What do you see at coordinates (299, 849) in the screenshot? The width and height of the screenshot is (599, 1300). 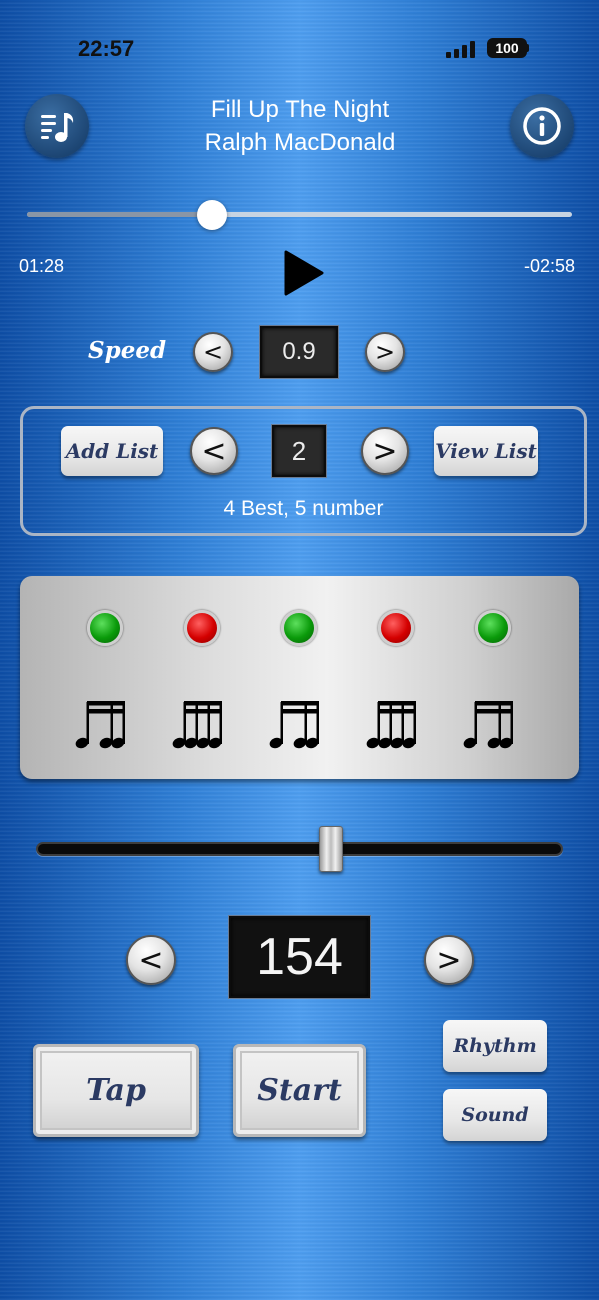 I see `tempo-slider-track` at bounding box center [299, 849].